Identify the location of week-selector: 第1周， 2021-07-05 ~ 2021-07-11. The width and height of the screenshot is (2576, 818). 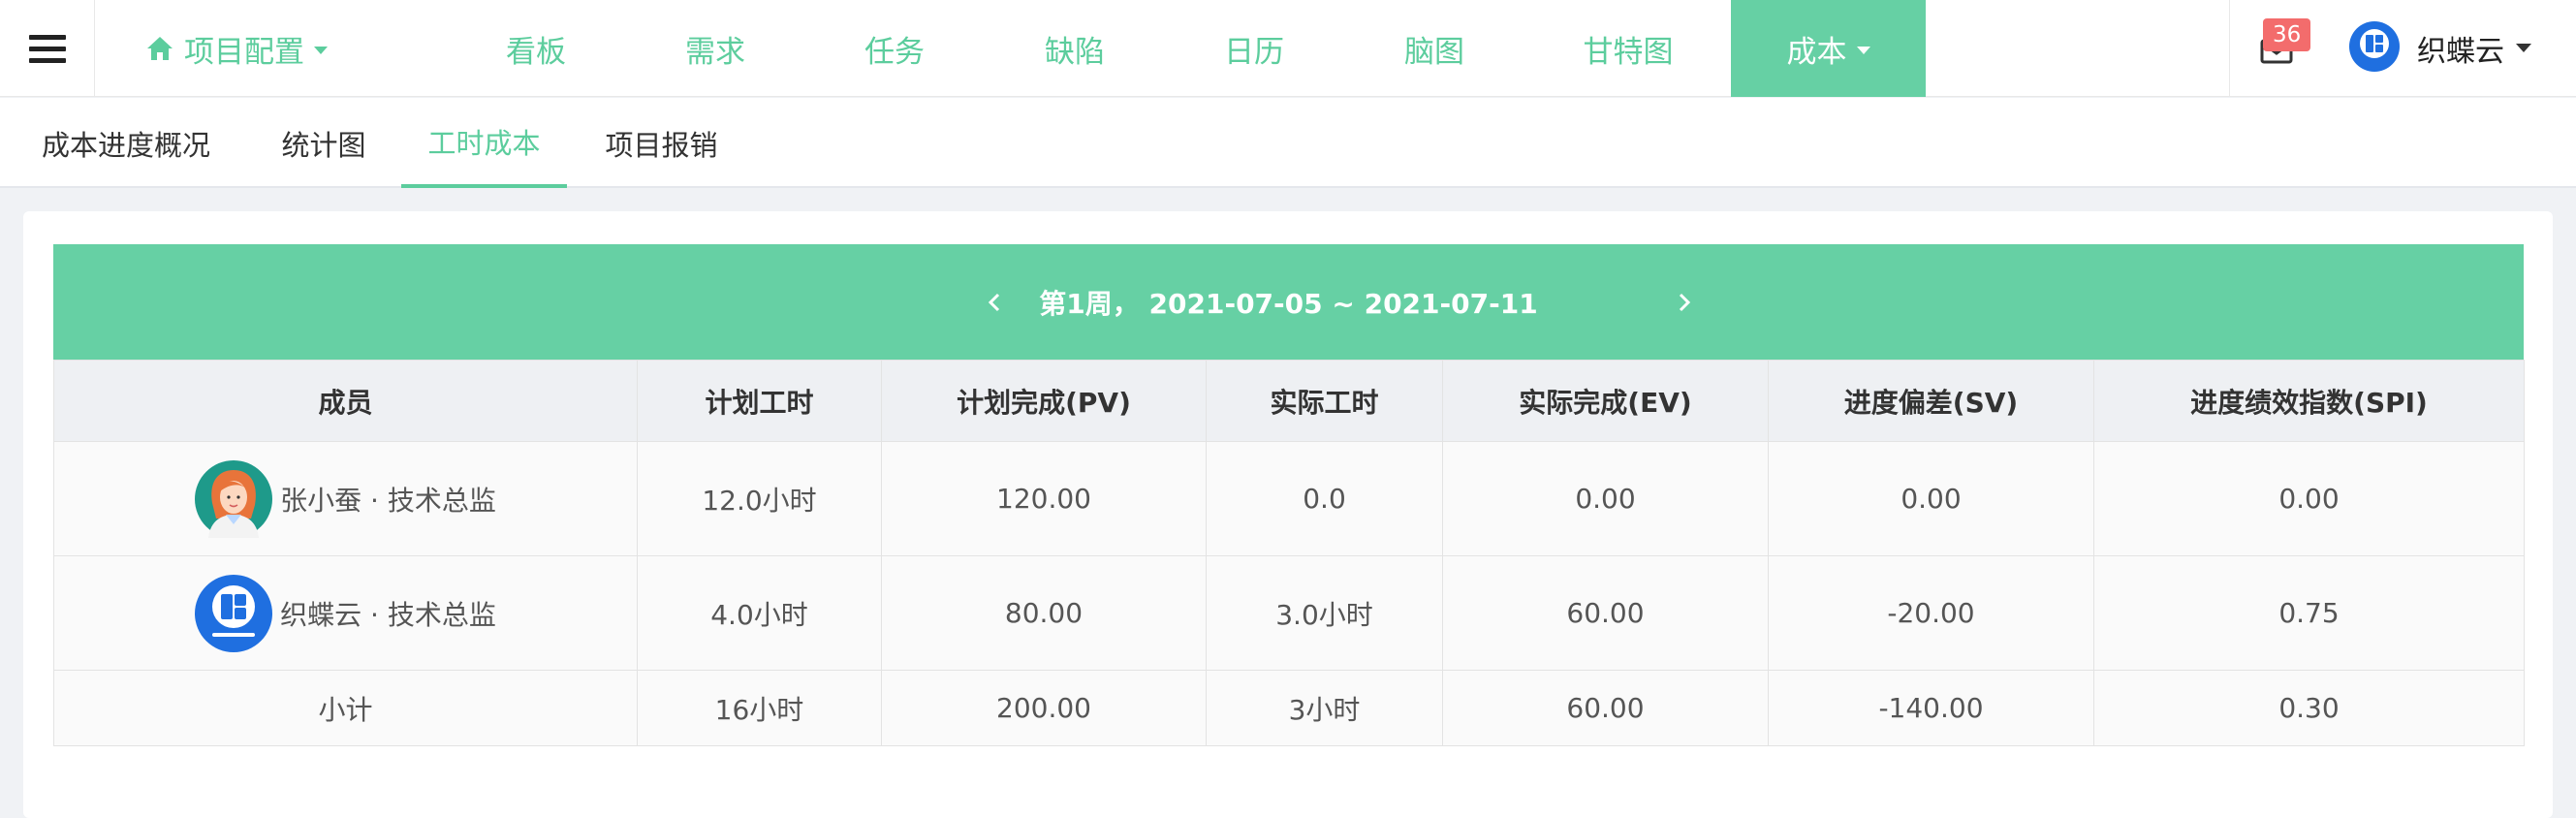
(1288, 302).